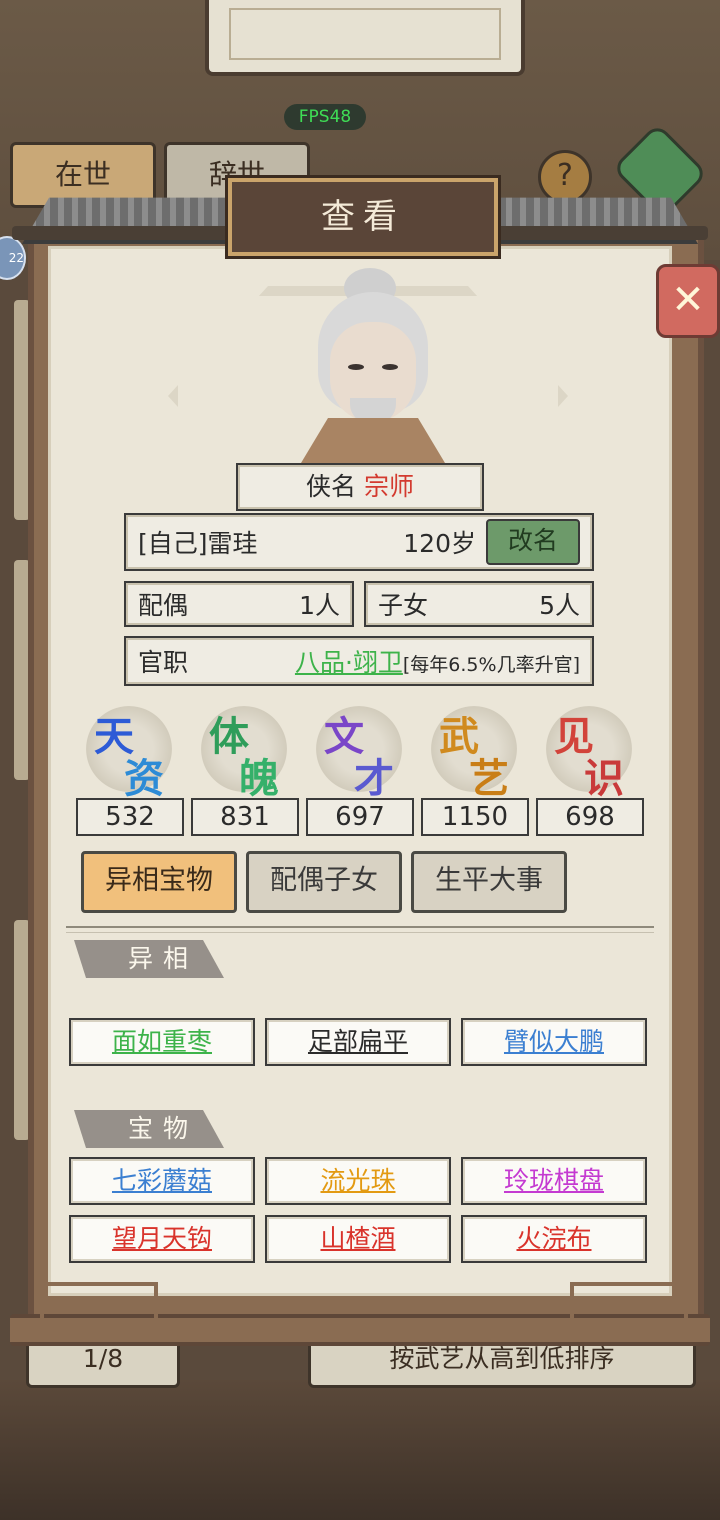  Describe the element at coordinates (331, 486) in the screenshot. I see `hero-title-label: 侠名` at that location.